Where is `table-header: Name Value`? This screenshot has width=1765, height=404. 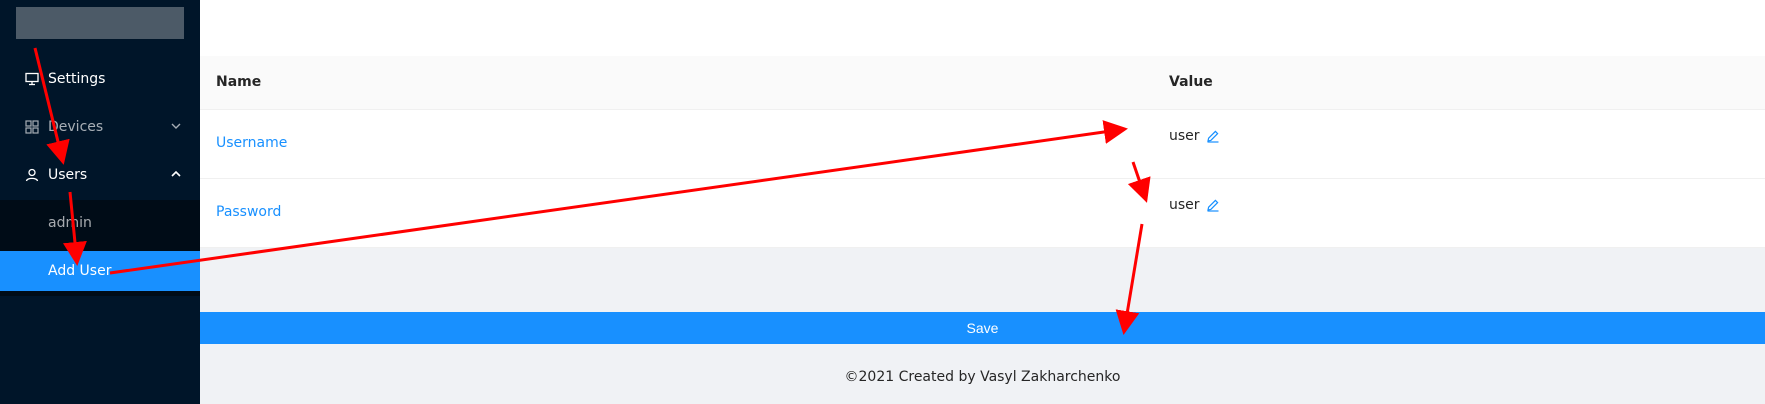 table-header: Name Value is located at coordinates (982, 83).